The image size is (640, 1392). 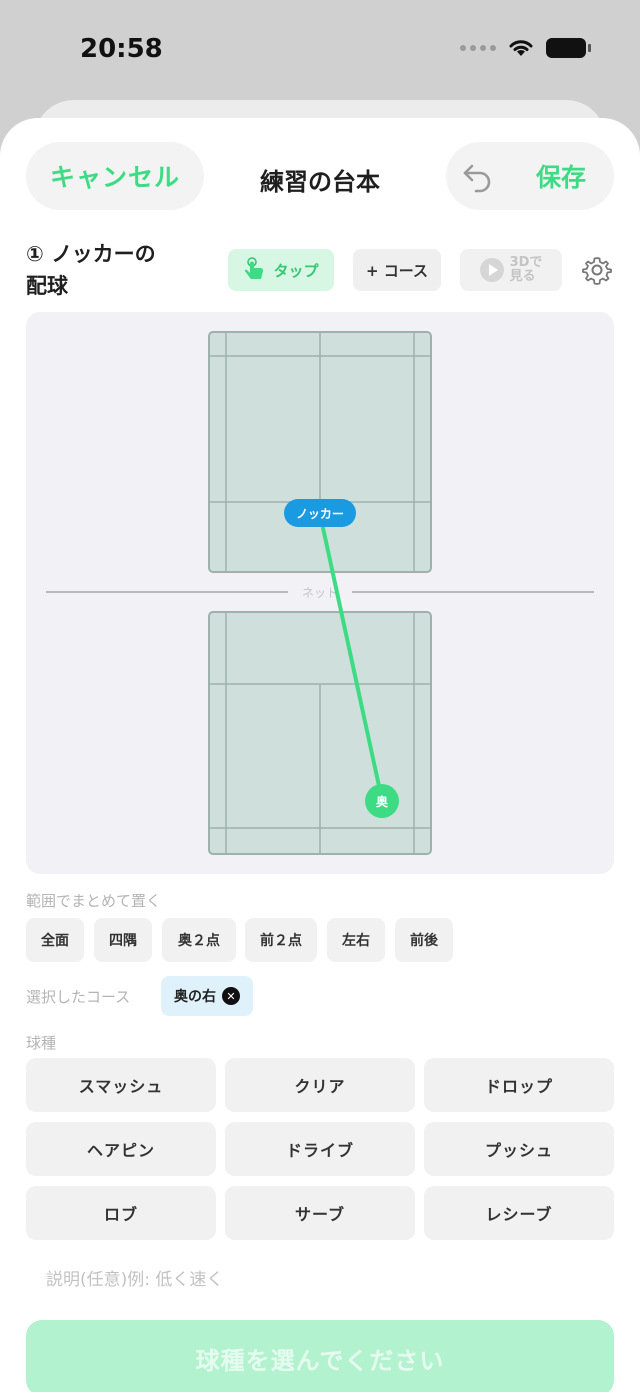 What do you see at coordinates (526, 262) in the screenshot?
I see `view-3d-line1: 3Dで` at bounding box center [526, 262].